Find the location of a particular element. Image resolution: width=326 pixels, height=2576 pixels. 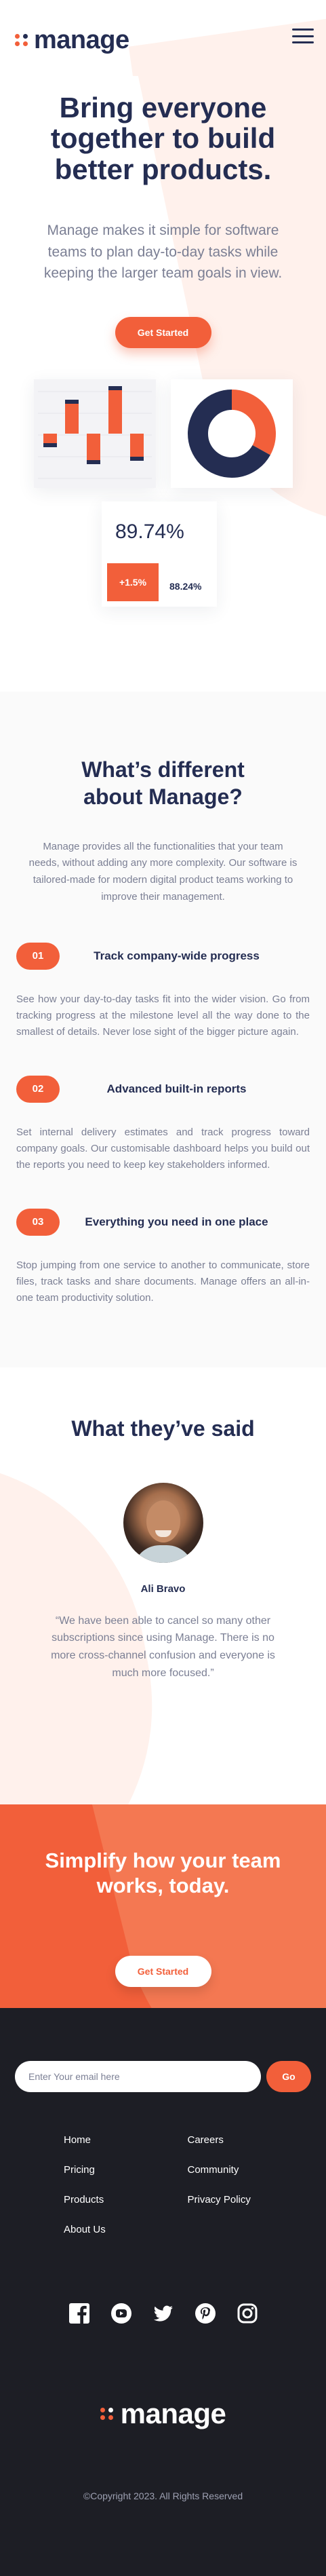

cta-title: Simplify how your team works, today. is located at coordinates (163, 1873).